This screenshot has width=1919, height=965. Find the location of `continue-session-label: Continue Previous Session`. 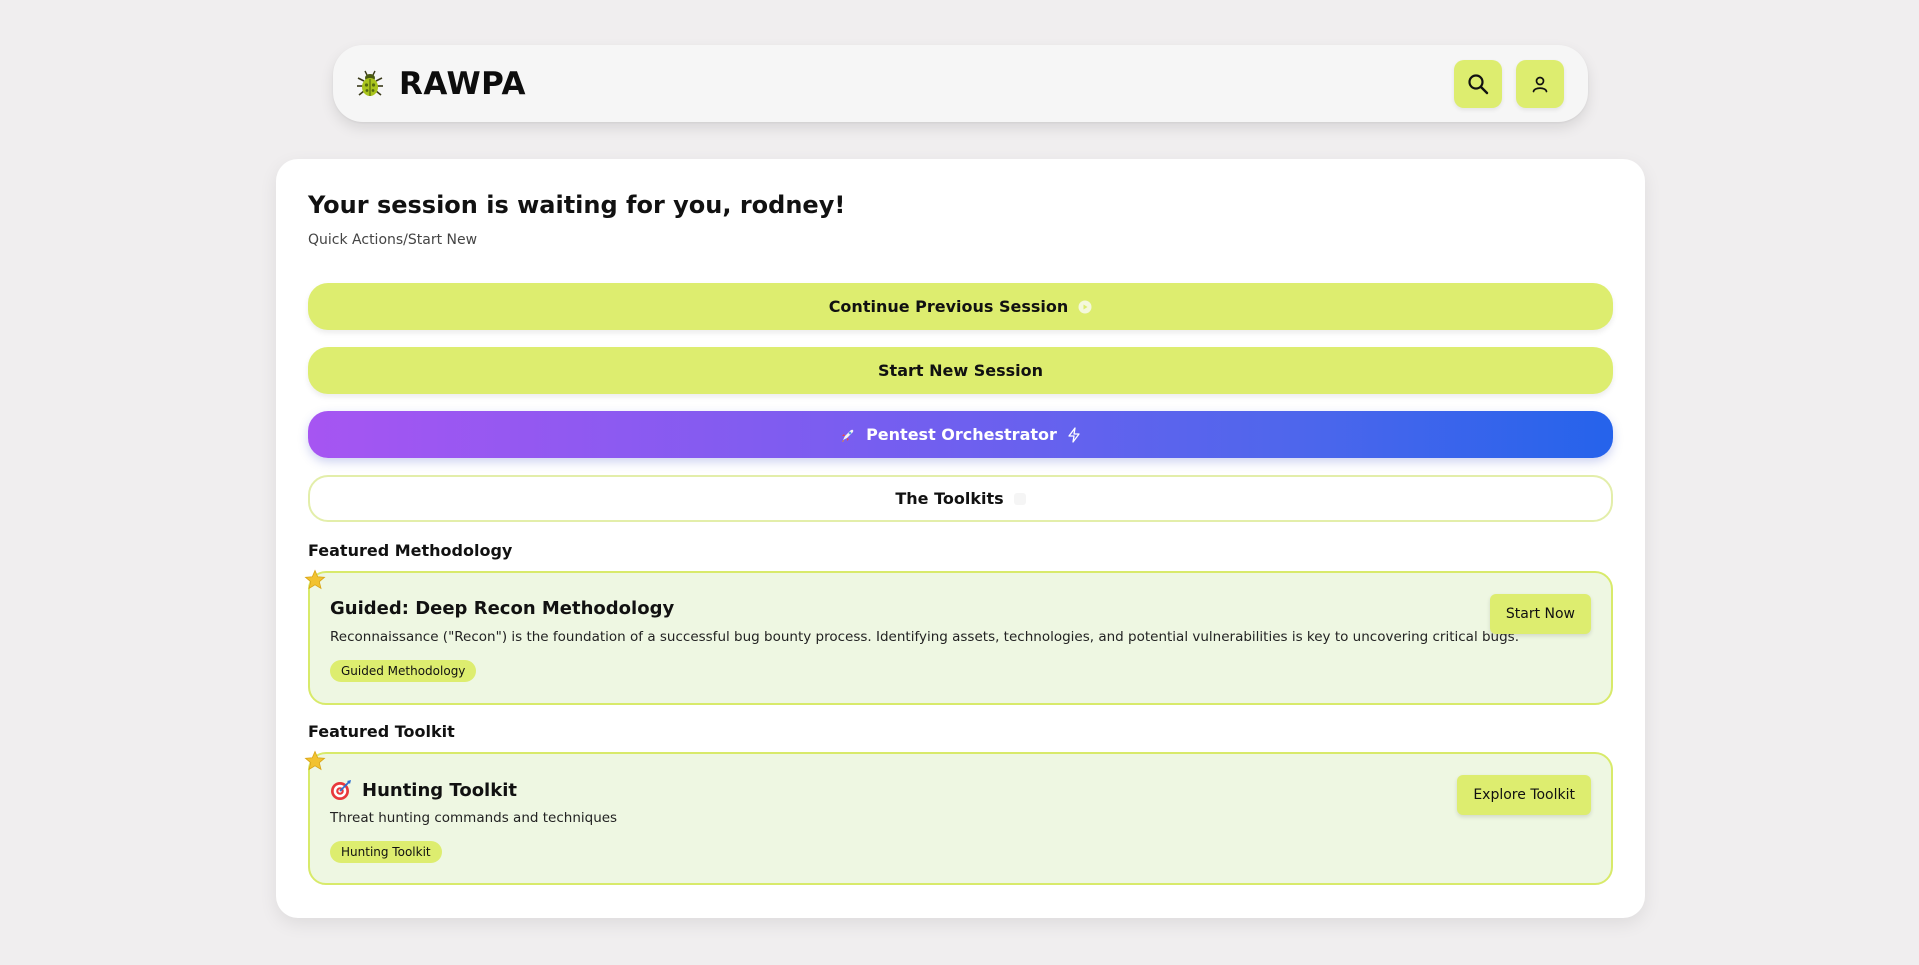

continue-session-label: Continue Previous Session is located at coordinates (948, 306).